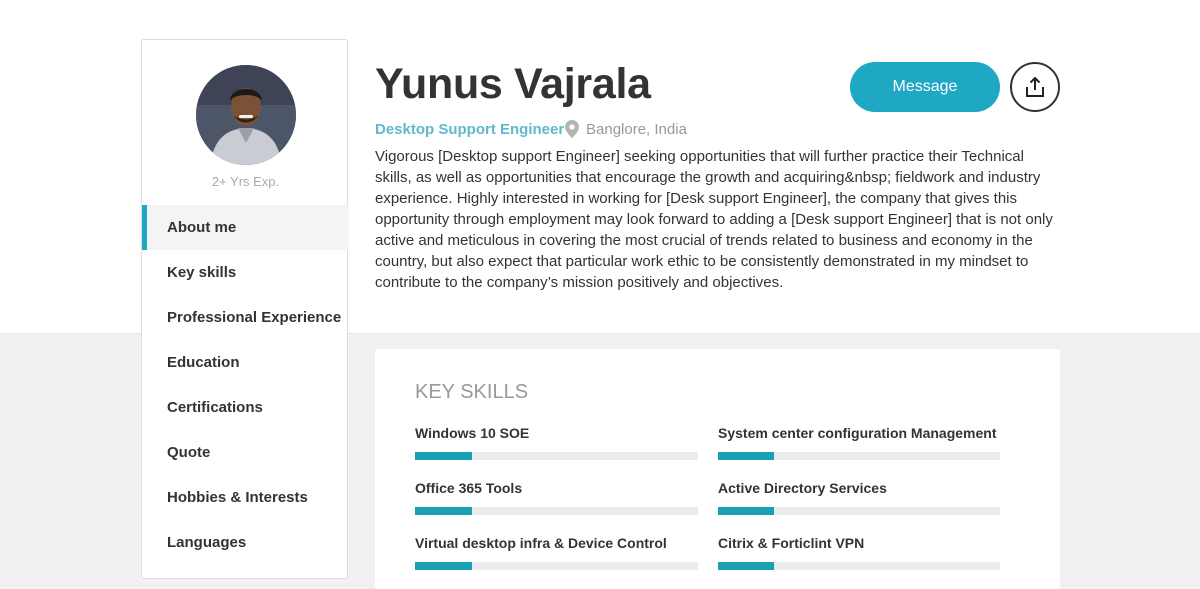  I want to click on location: Banglore, India, so click(626, 129).